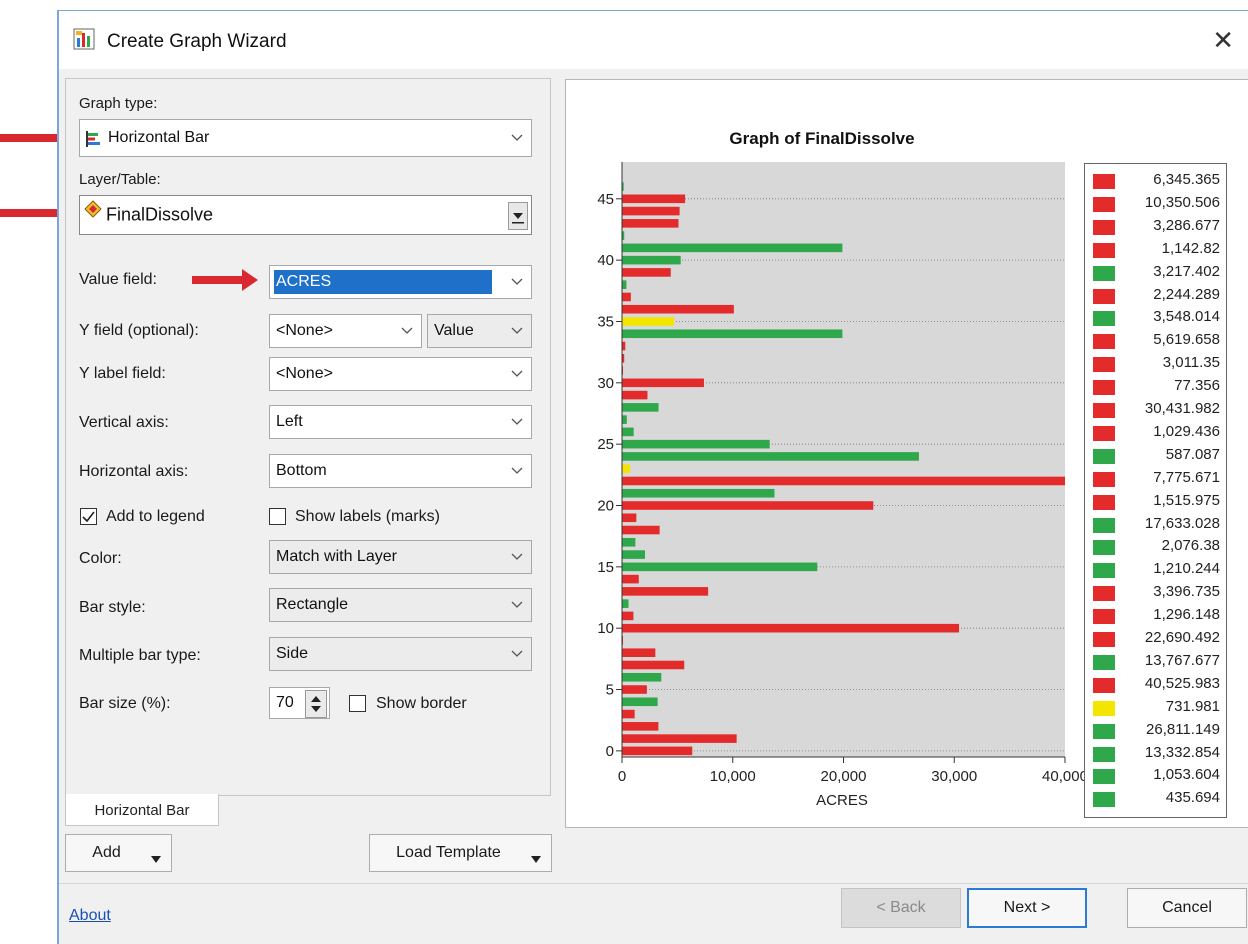 The height and width of the screenshot is (944, 1248). Describe the element at coordinates (1155, 479) in the screenshot. I see `legend-item: 7,775.671` at that location.